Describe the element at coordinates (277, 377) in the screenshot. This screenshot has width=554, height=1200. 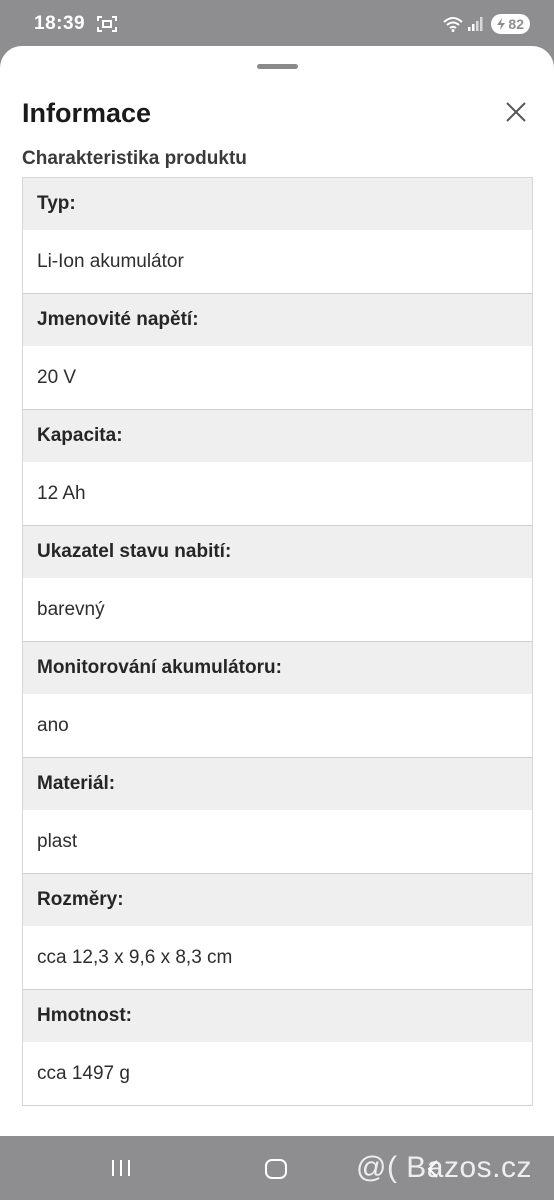
I see `spec-value: 20 V` at that location.